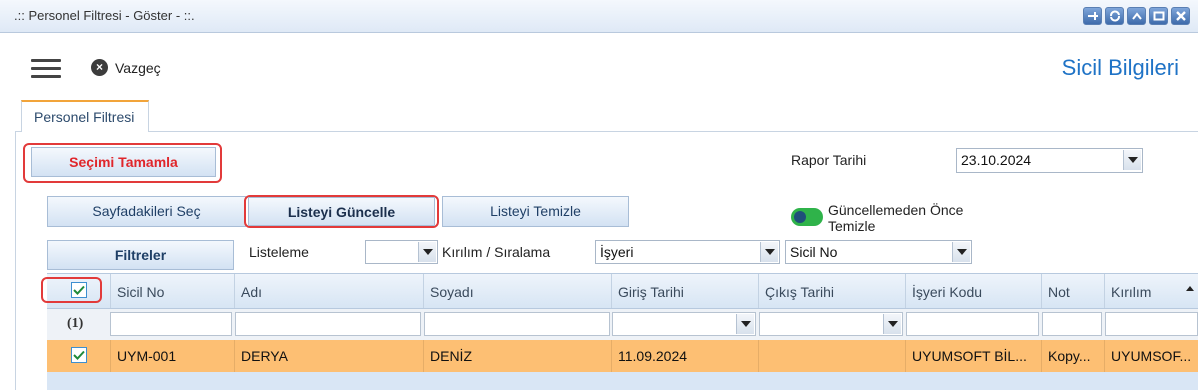  What do you see at coordinates (1151, 324) in the screenshot?
I see `filter-kirilim` at bounding box center [1151, 324].